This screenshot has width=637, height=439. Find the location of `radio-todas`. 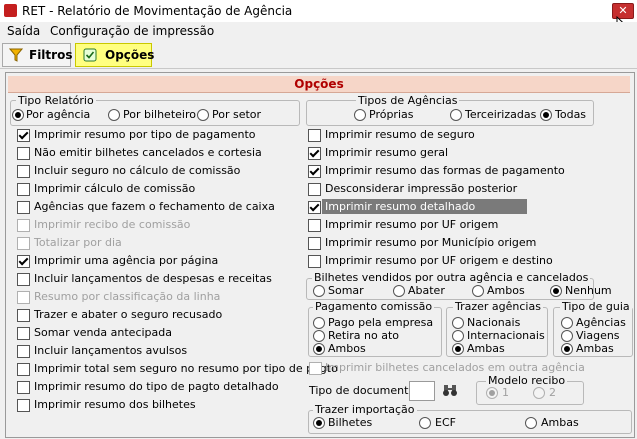

radio-todas is located at coordinates (546, 115).